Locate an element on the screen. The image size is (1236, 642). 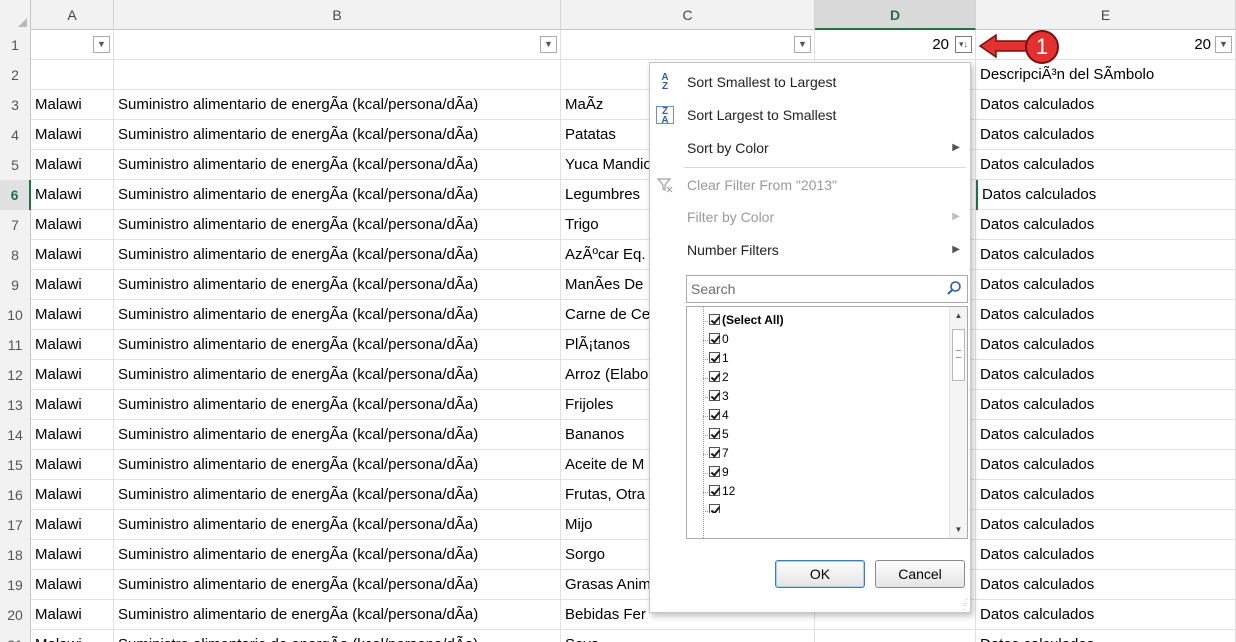
cell-product: Soya is located at coordinates (688, 636).